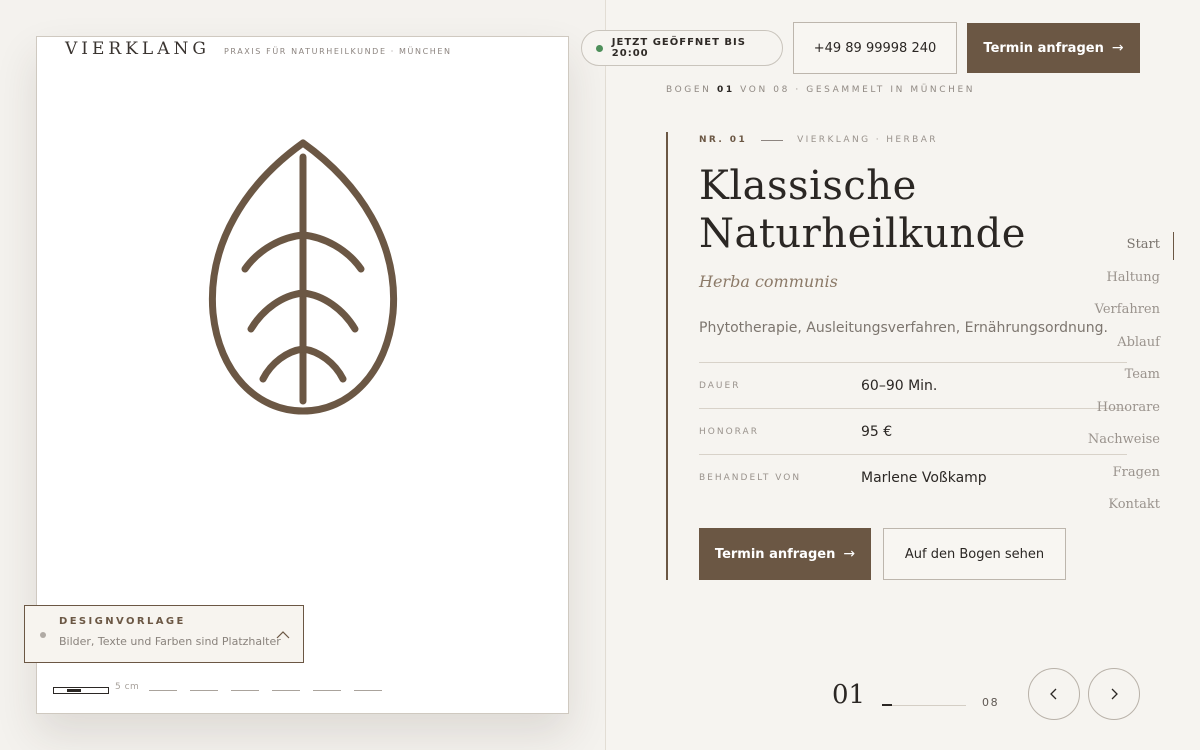  I want to click on next-sheet-button, so click(1114, 694).